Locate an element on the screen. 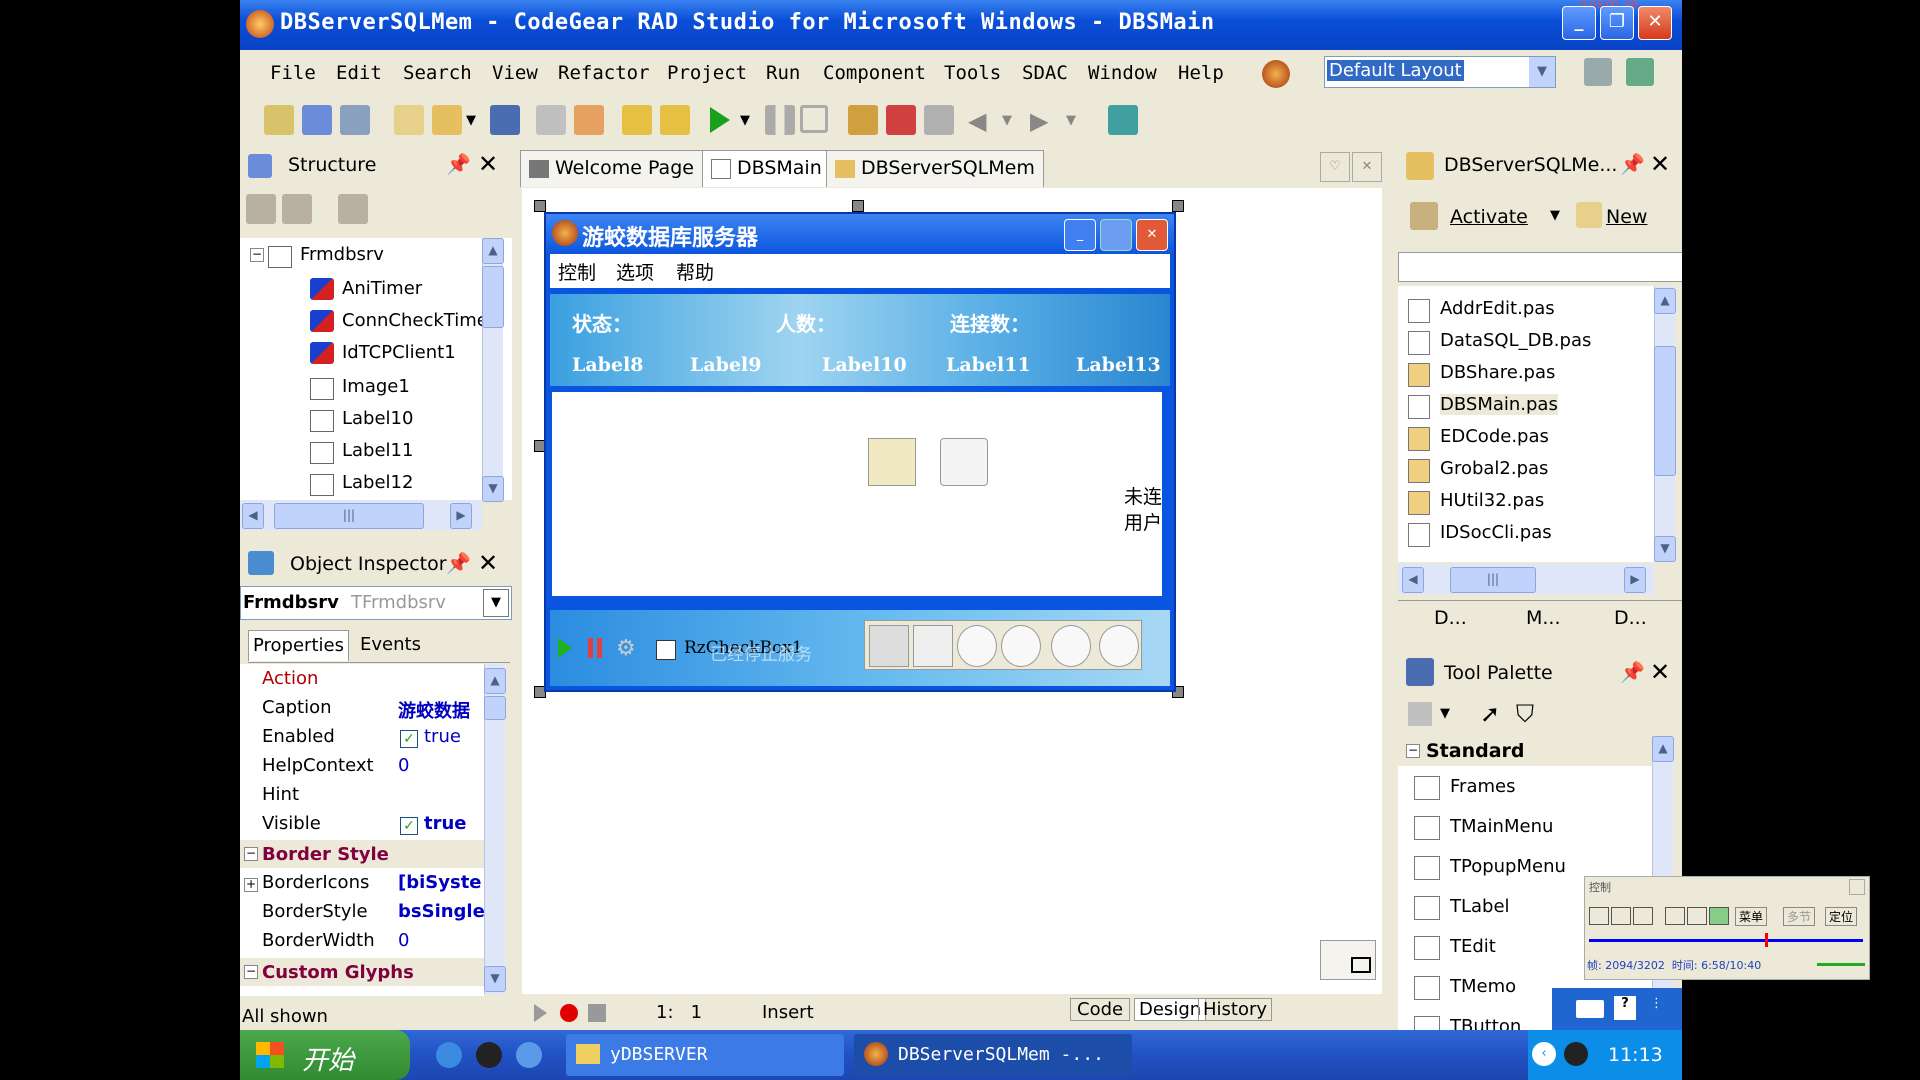  tab-events: Events is located at coordinates (390, 645).